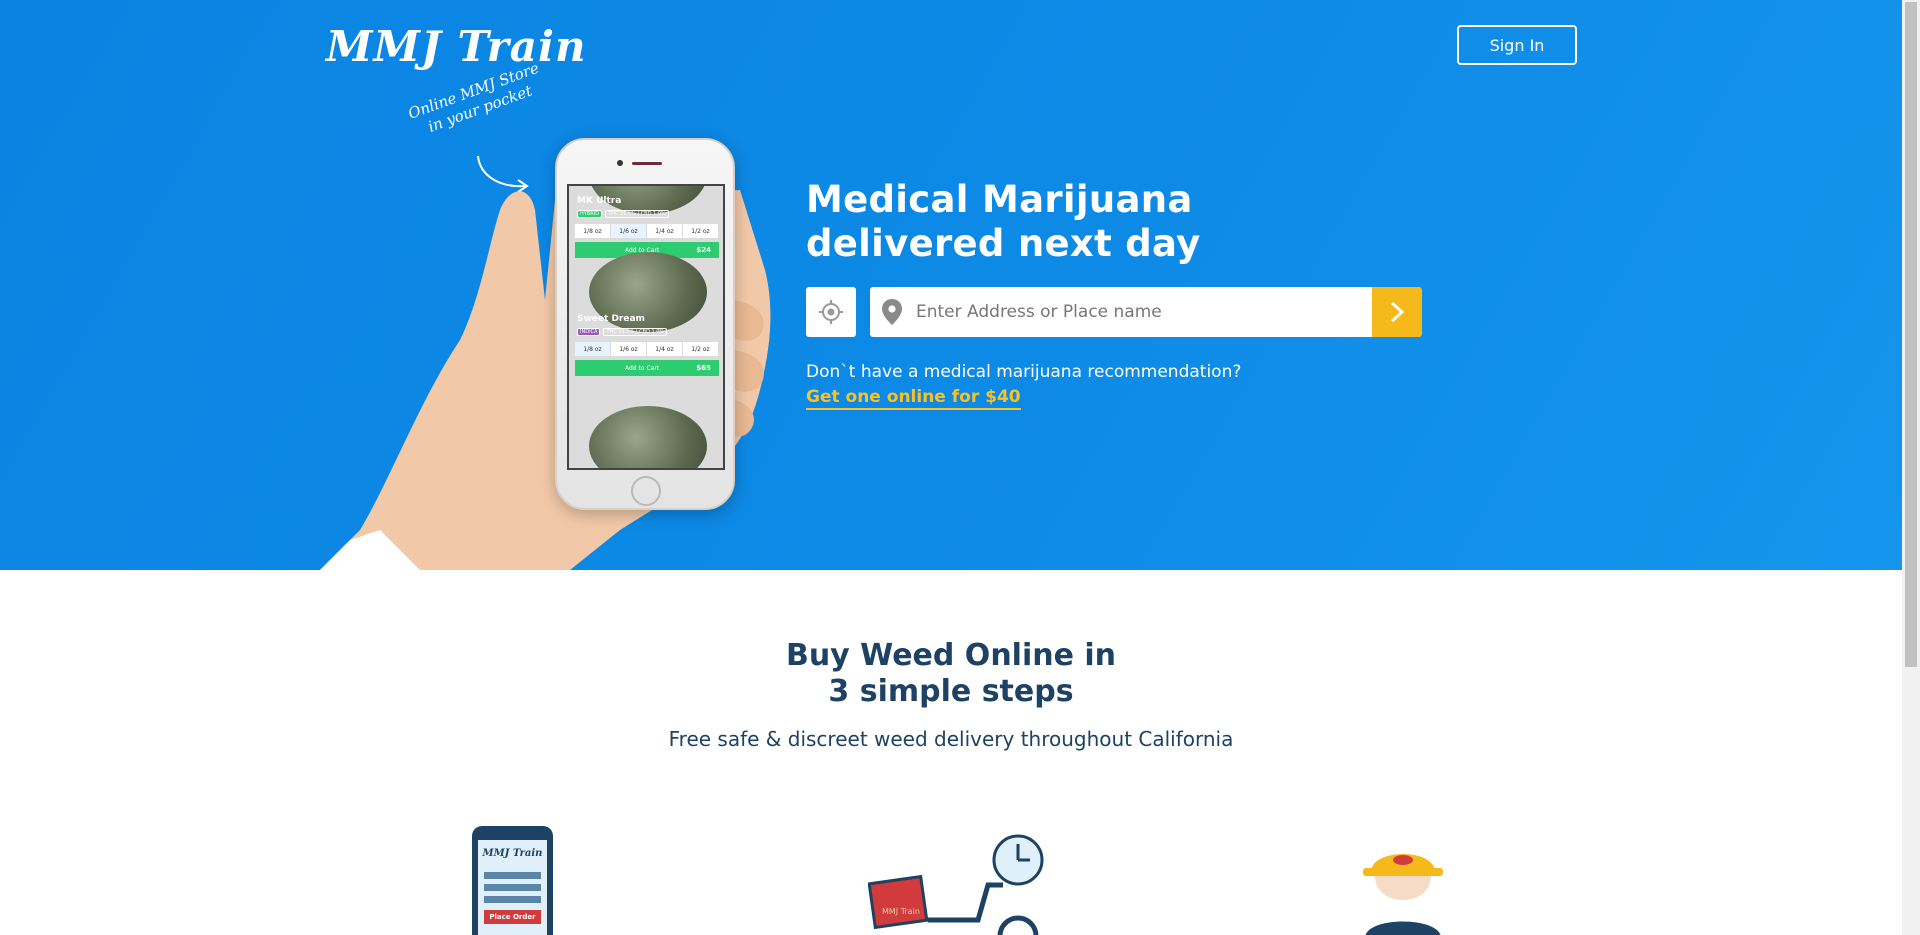 This screenshot has width=1920, height=935. I want to click on product-price: $65, so click(703, 368).